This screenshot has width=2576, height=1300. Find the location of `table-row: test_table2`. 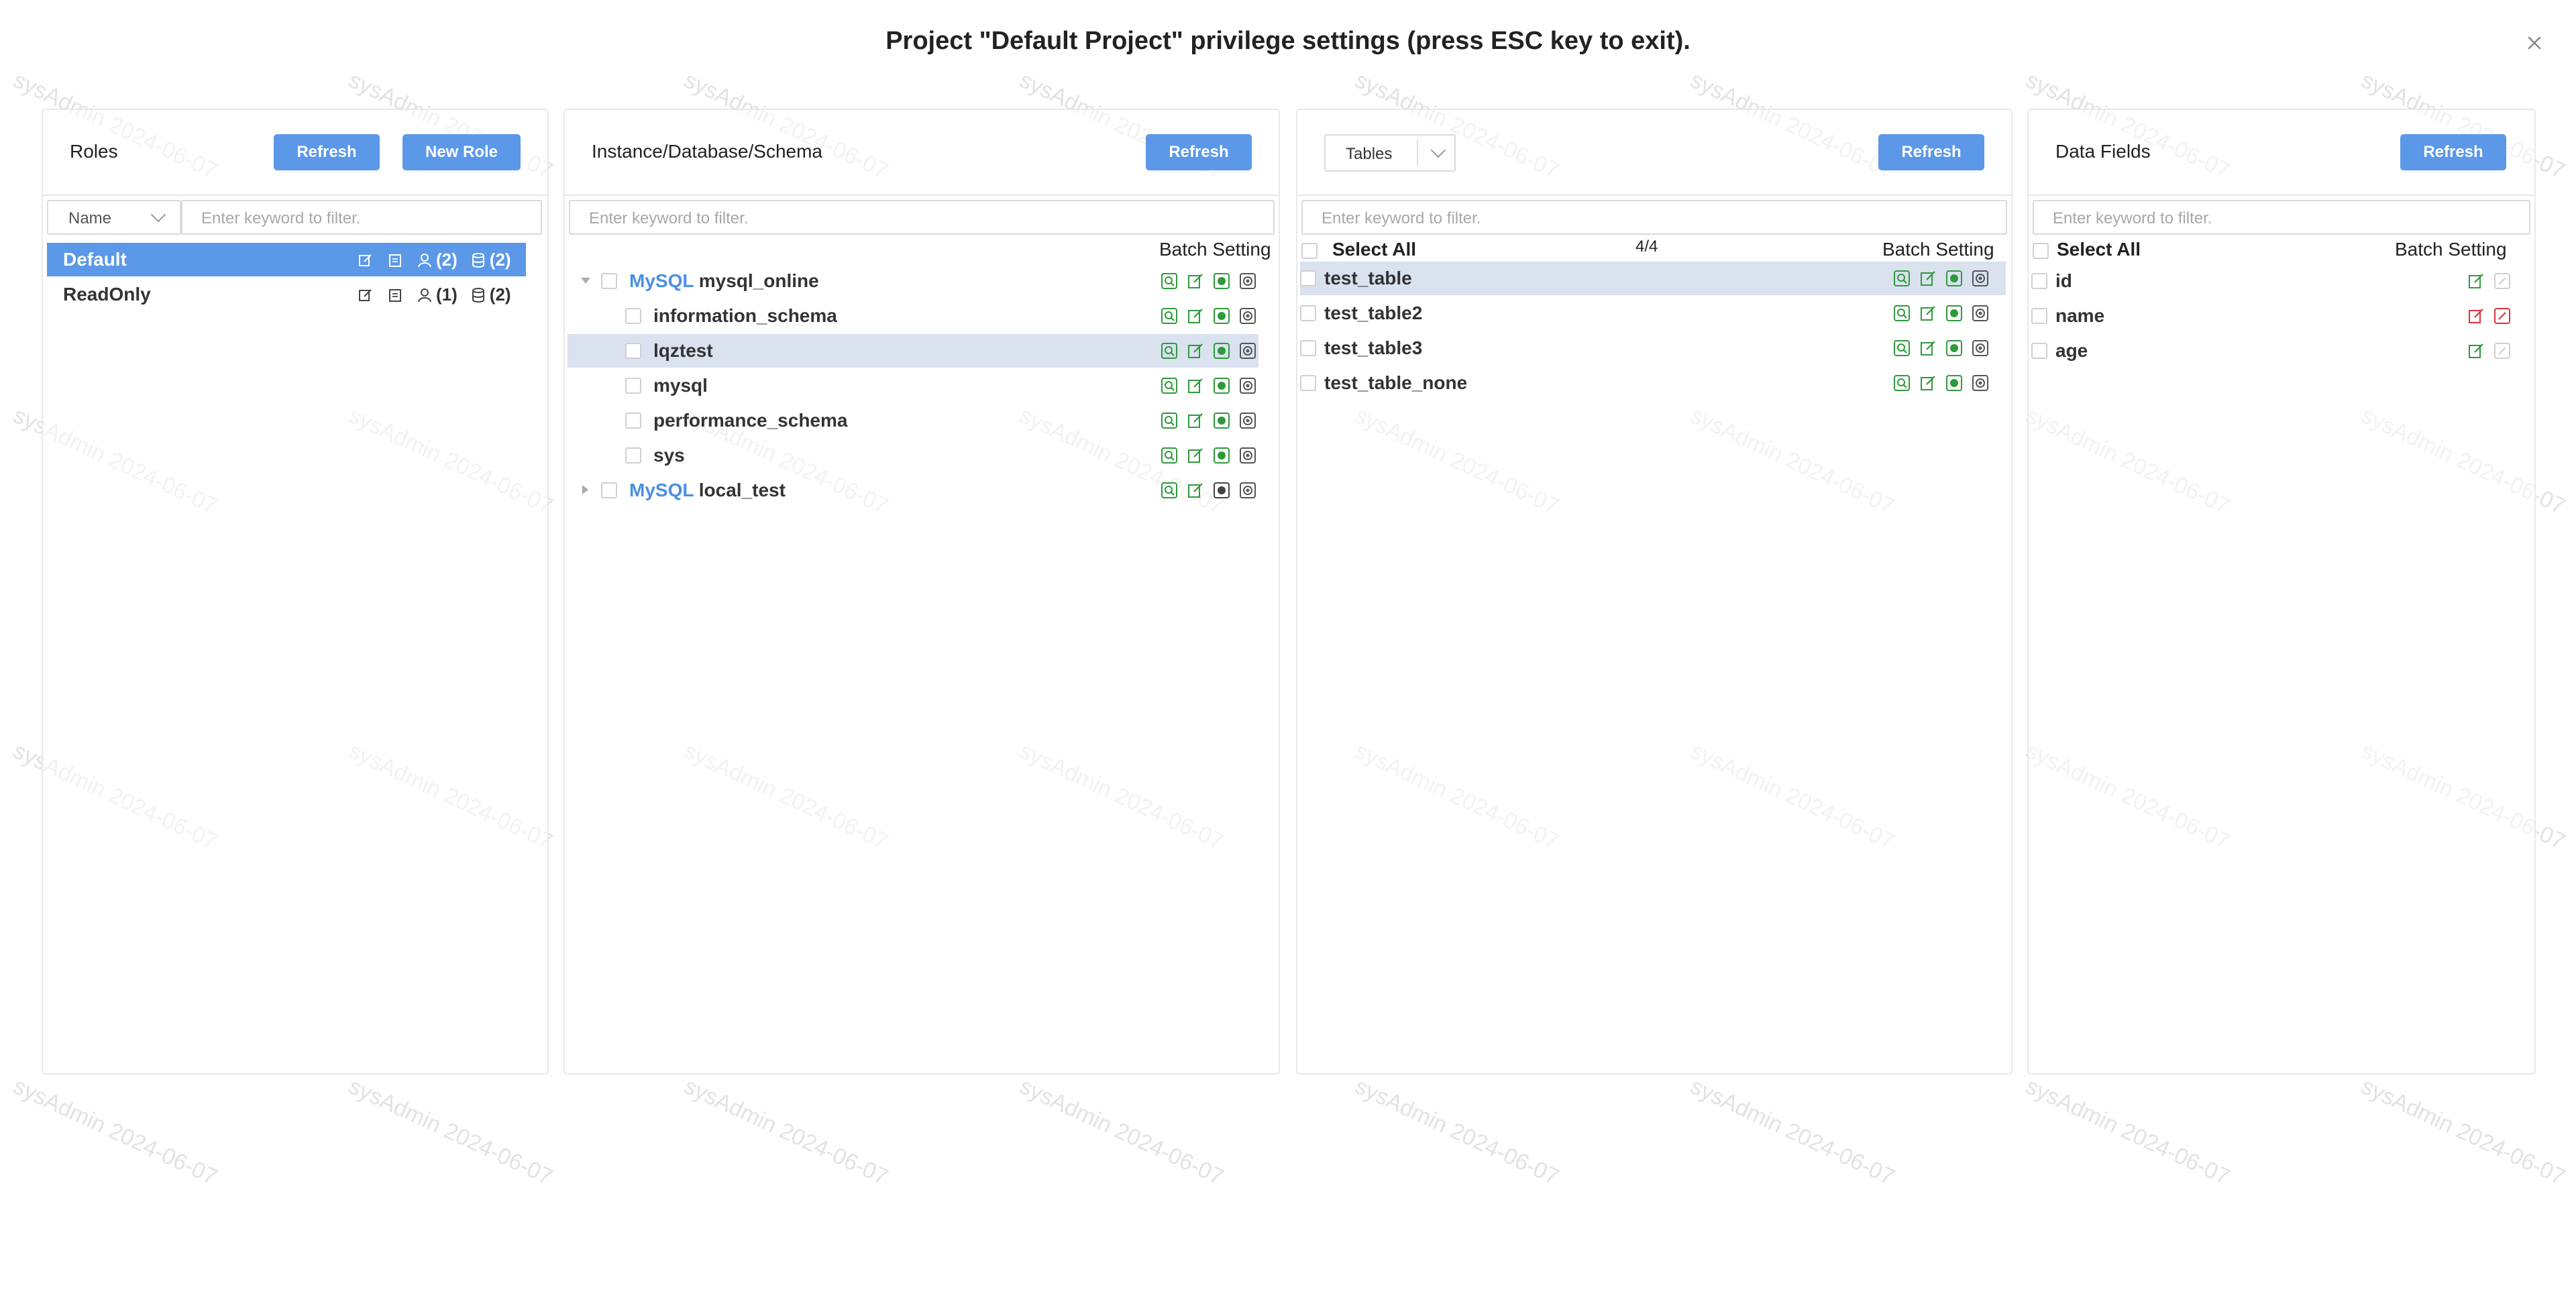

table-row: test_table2 is located at coordinates (1653, 313).